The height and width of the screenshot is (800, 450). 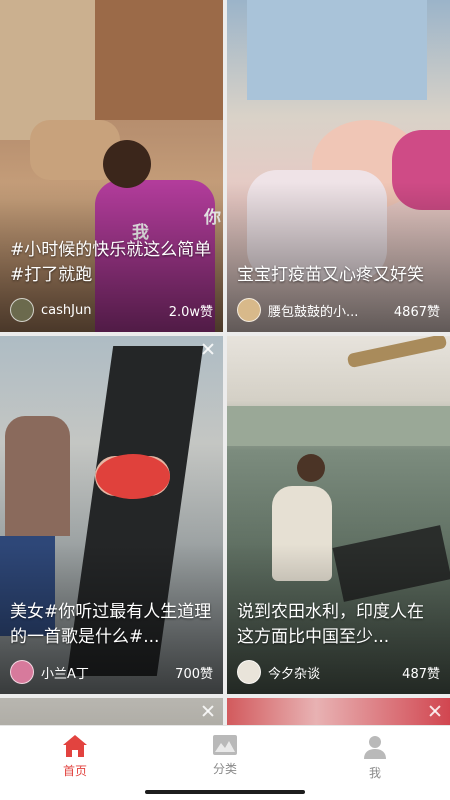 I want to click on video-meta: 腰包鼓鼓的小... 4867赞, so click(x=338, y=310).